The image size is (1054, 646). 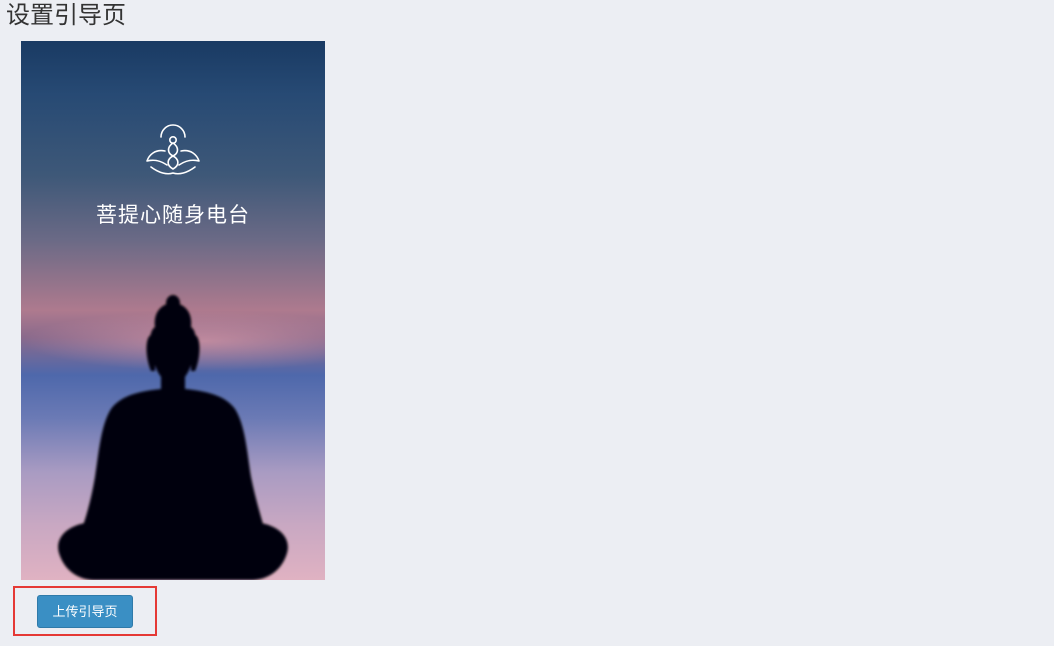 I want to click on lotus-meditation-icon, so click(x=173, y=149).